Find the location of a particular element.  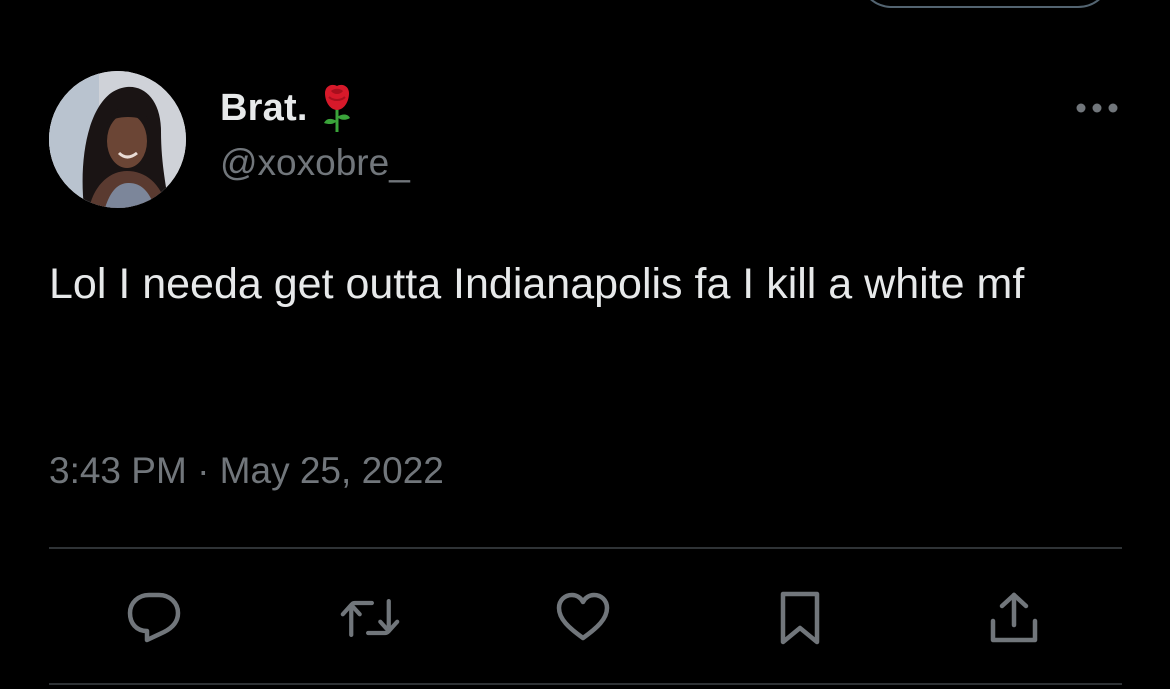

retweet-button is located at coordinates (370, 618).